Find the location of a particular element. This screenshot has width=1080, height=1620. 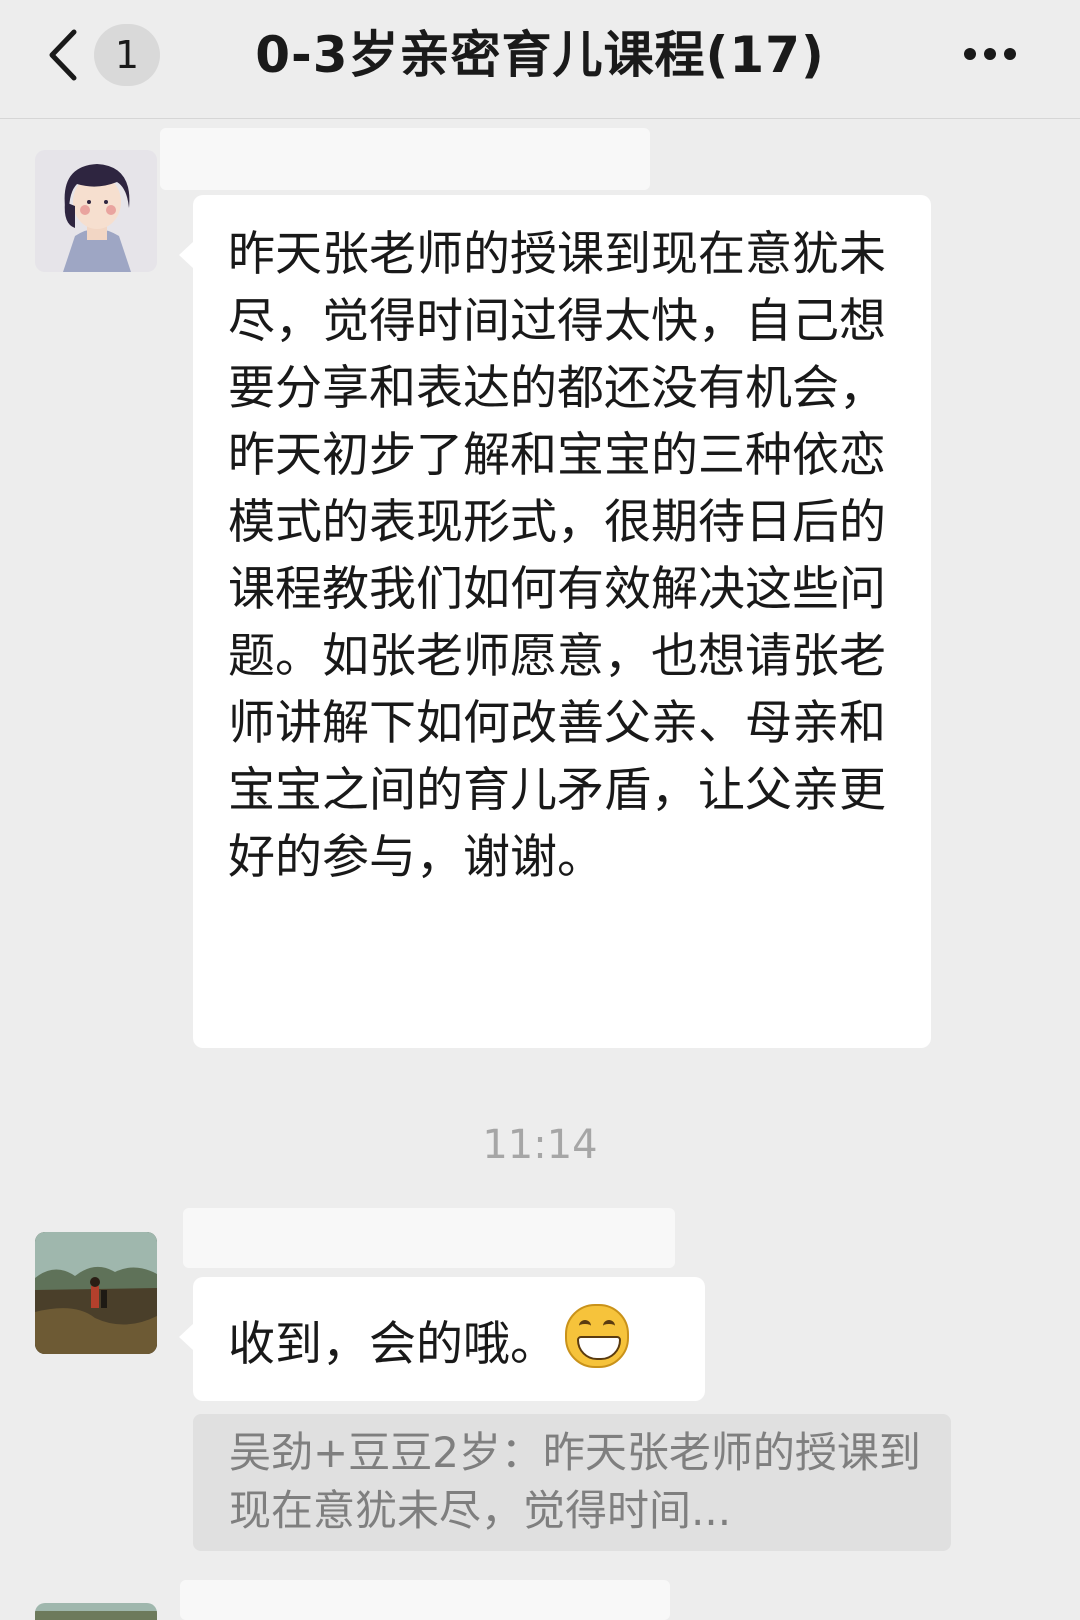

message-timestamp: 11:14 is located at coordinates (540, 1145).